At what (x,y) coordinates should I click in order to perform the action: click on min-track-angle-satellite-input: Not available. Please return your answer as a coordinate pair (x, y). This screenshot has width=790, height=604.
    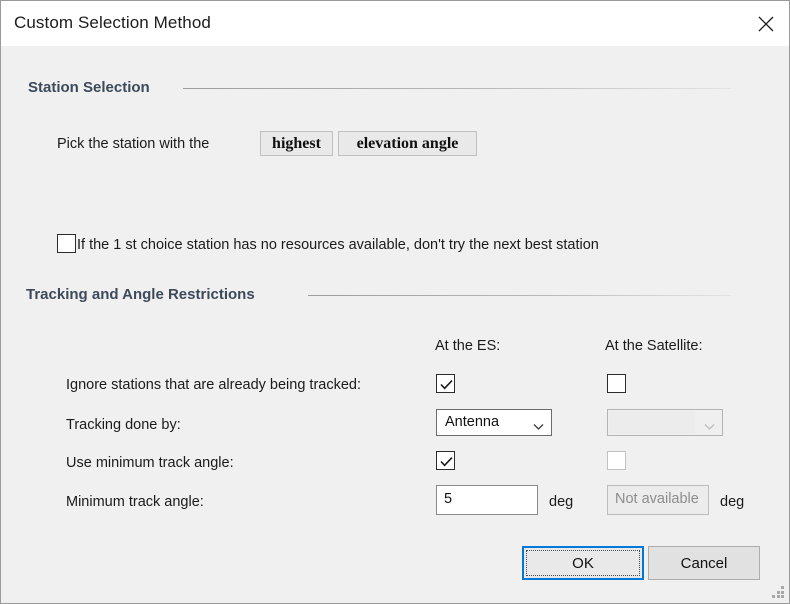
    Looking at the image, I should click on (658, 500).